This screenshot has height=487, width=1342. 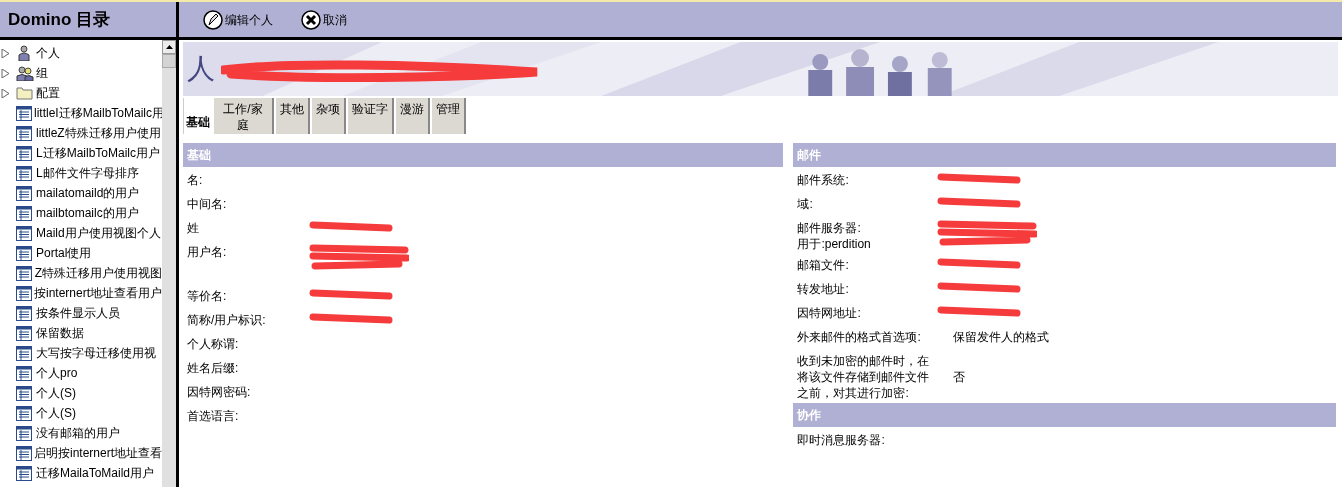 What do you see at coordinates (59, 19) in the screenshot?
I see `sidebar-title: Domino 目录` at bounding box center [59, 19].